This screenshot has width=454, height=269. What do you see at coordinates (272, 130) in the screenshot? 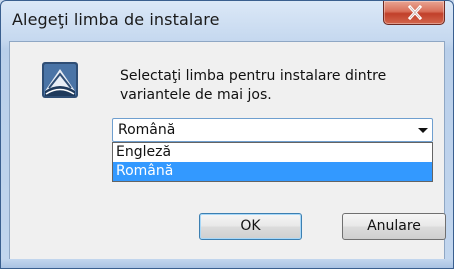
I see `language-select: Română` at bounding box center [272, 130].